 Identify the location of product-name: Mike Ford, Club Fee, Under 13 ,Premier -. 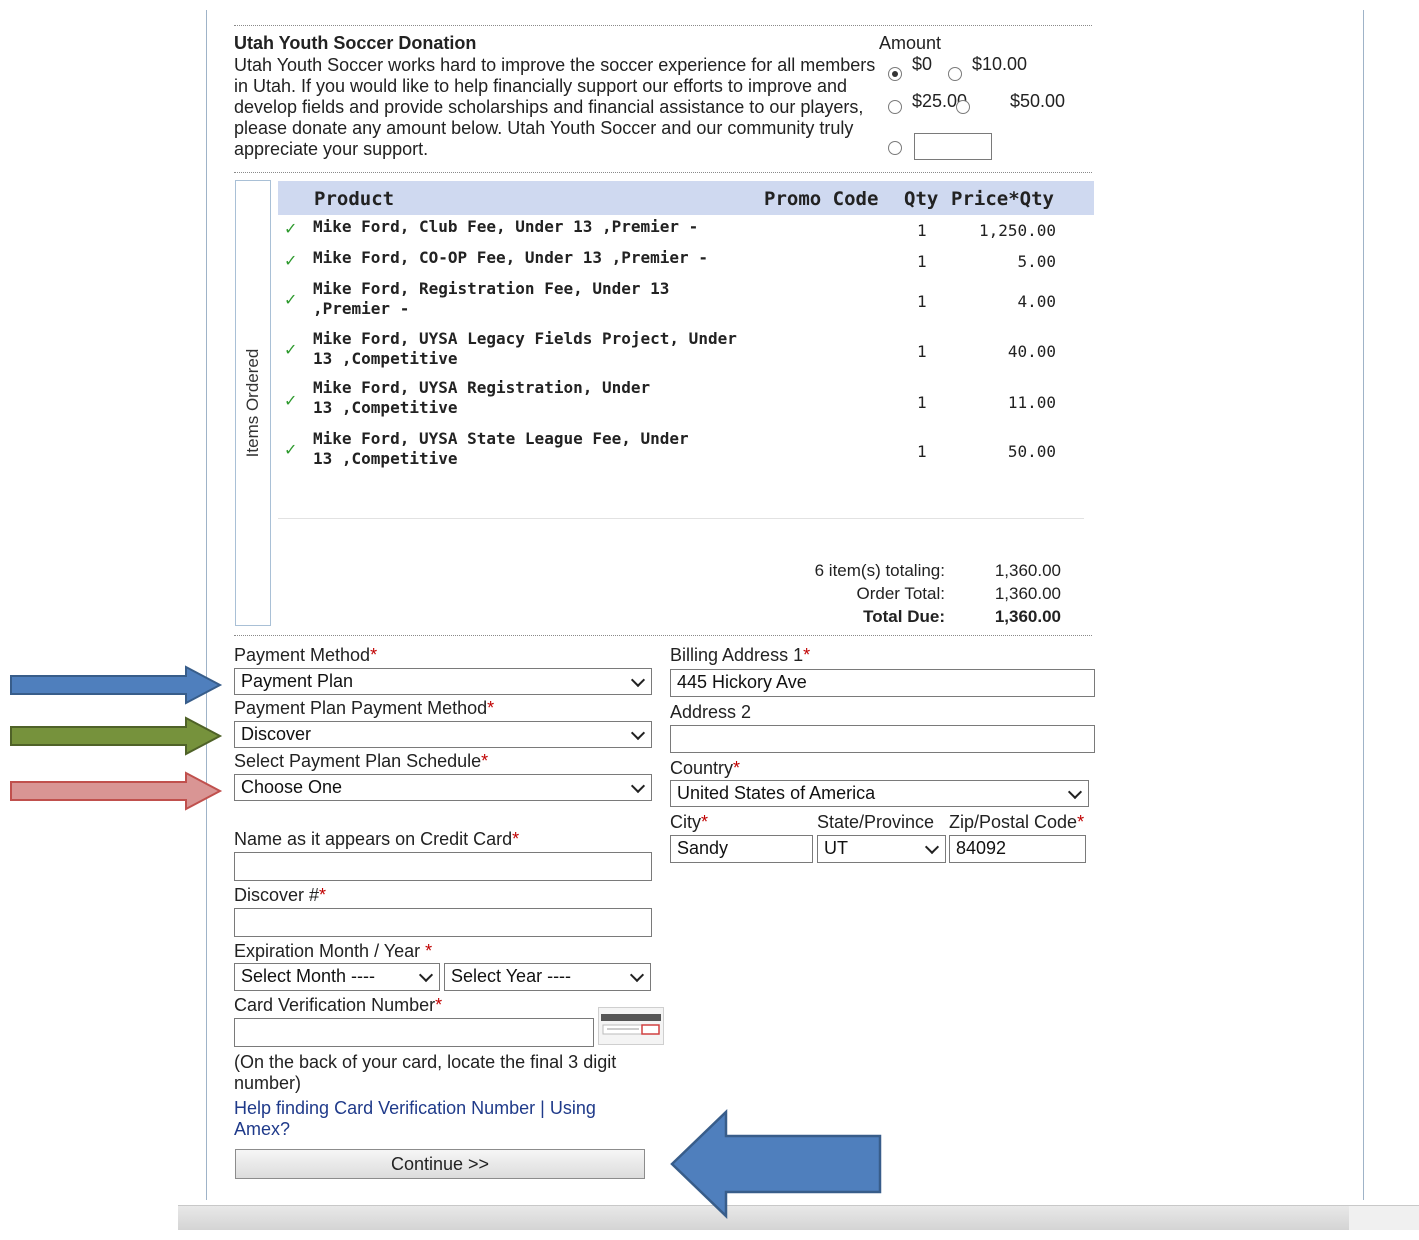
(506, 226).